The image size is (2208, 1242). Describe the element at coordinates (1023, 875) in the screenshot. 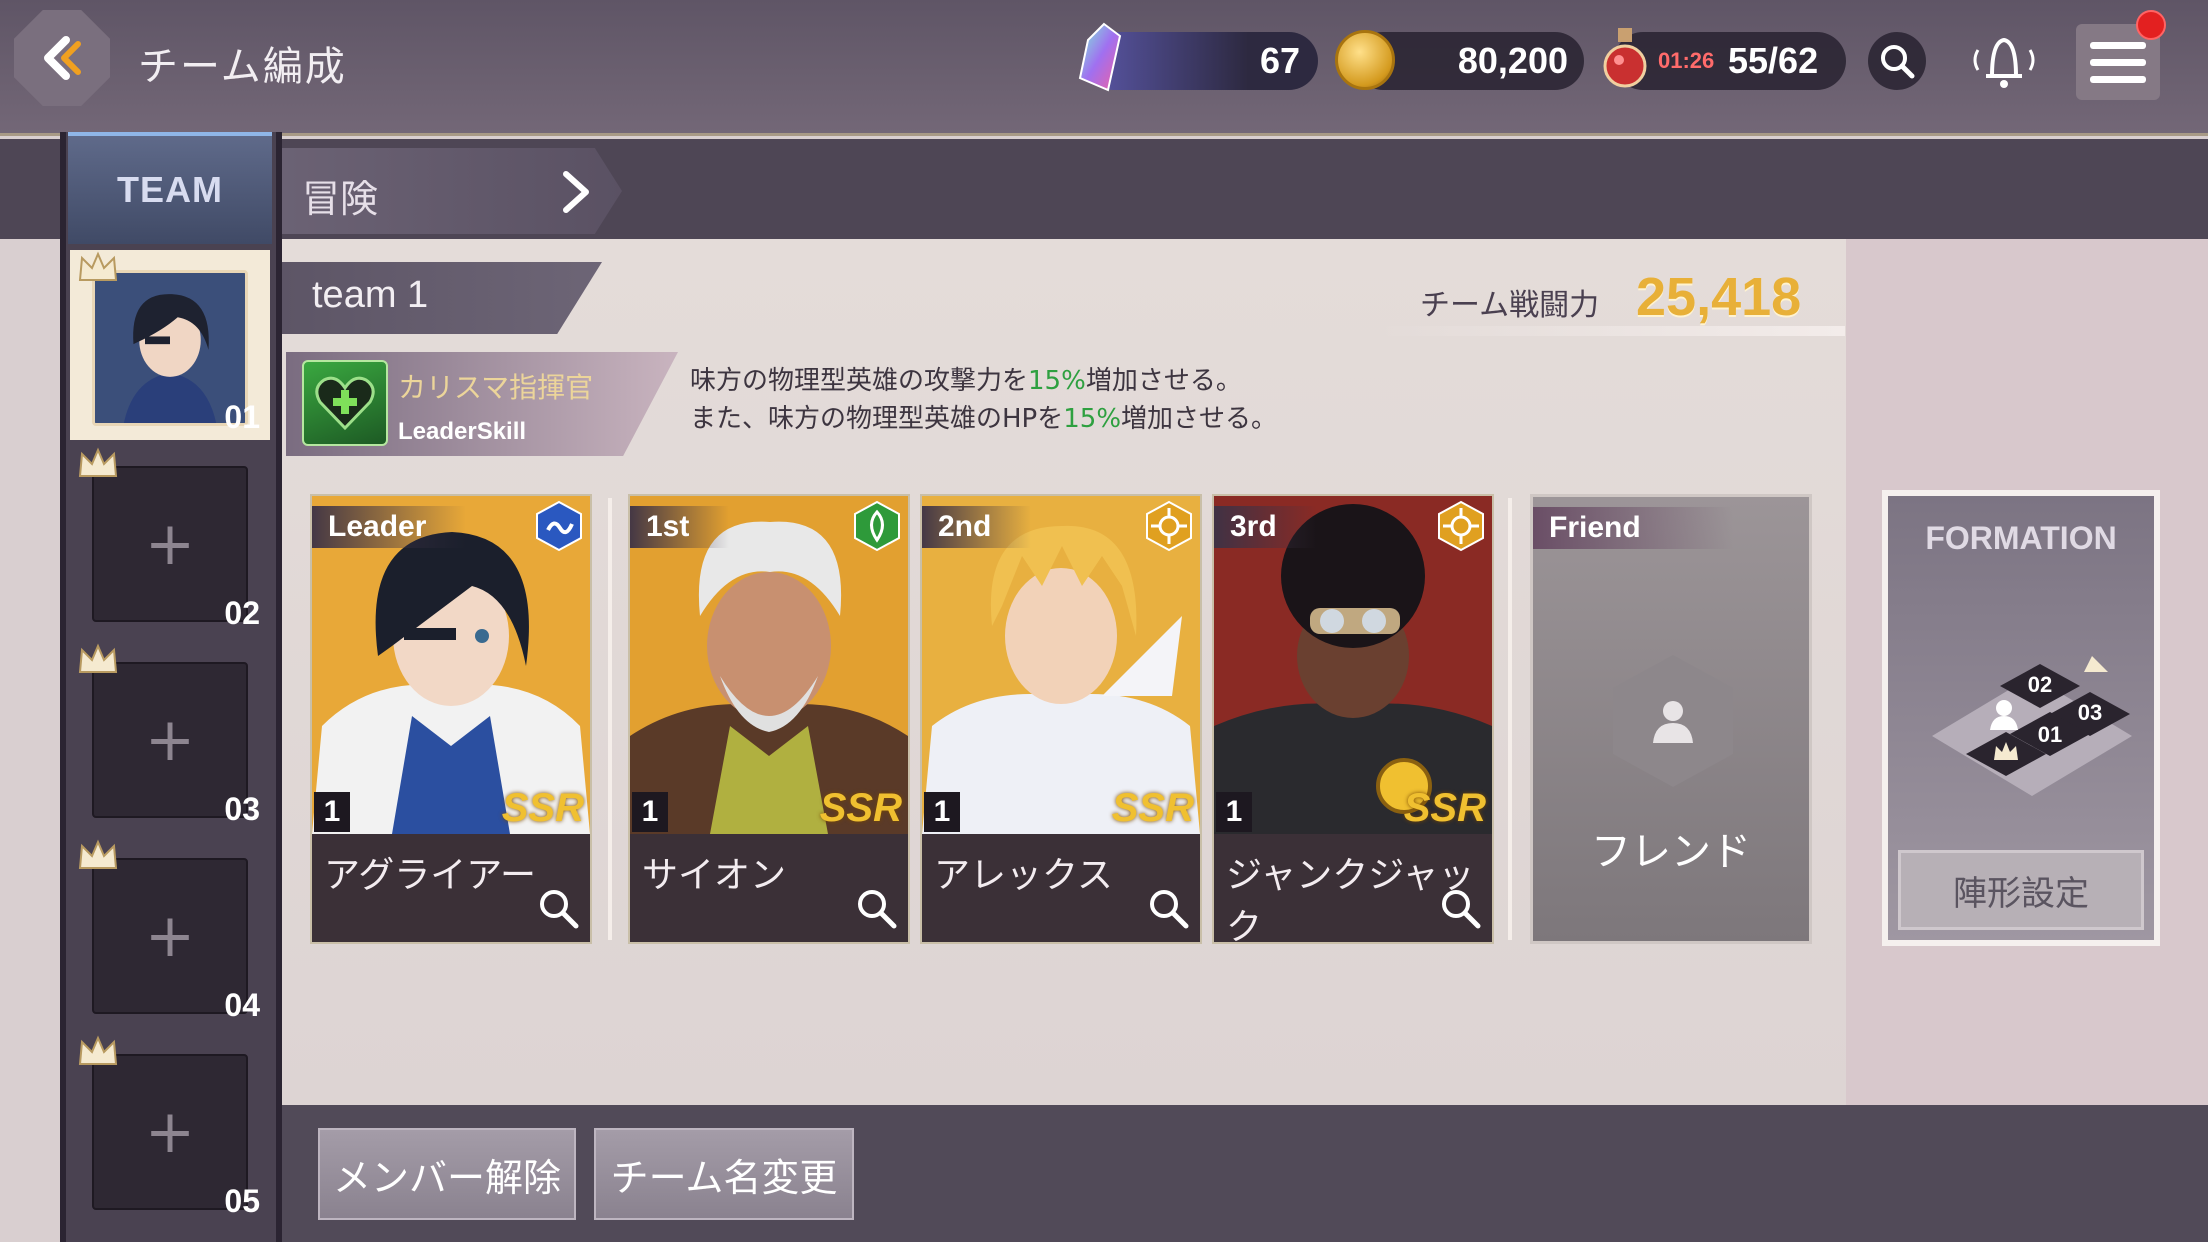

I see `hero-name: アレックス` at that location.